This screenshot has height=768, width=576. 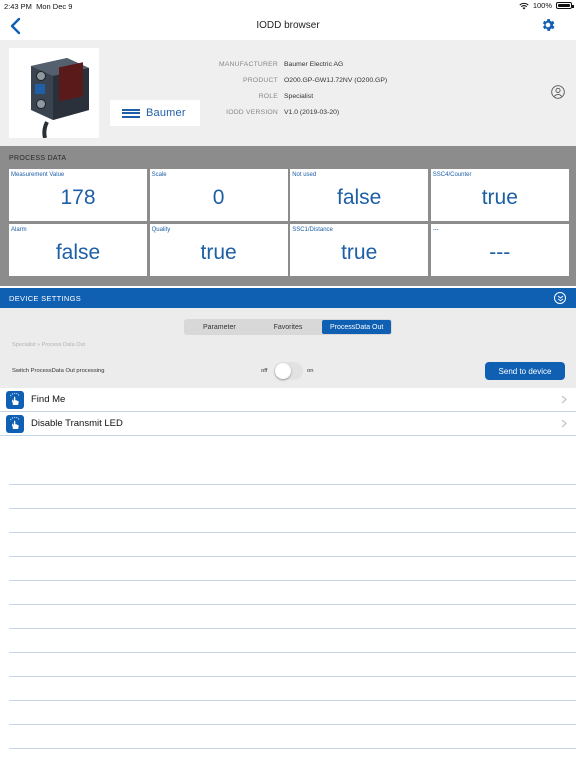 I want to click on battery-icon, so click(x=565, y=5).